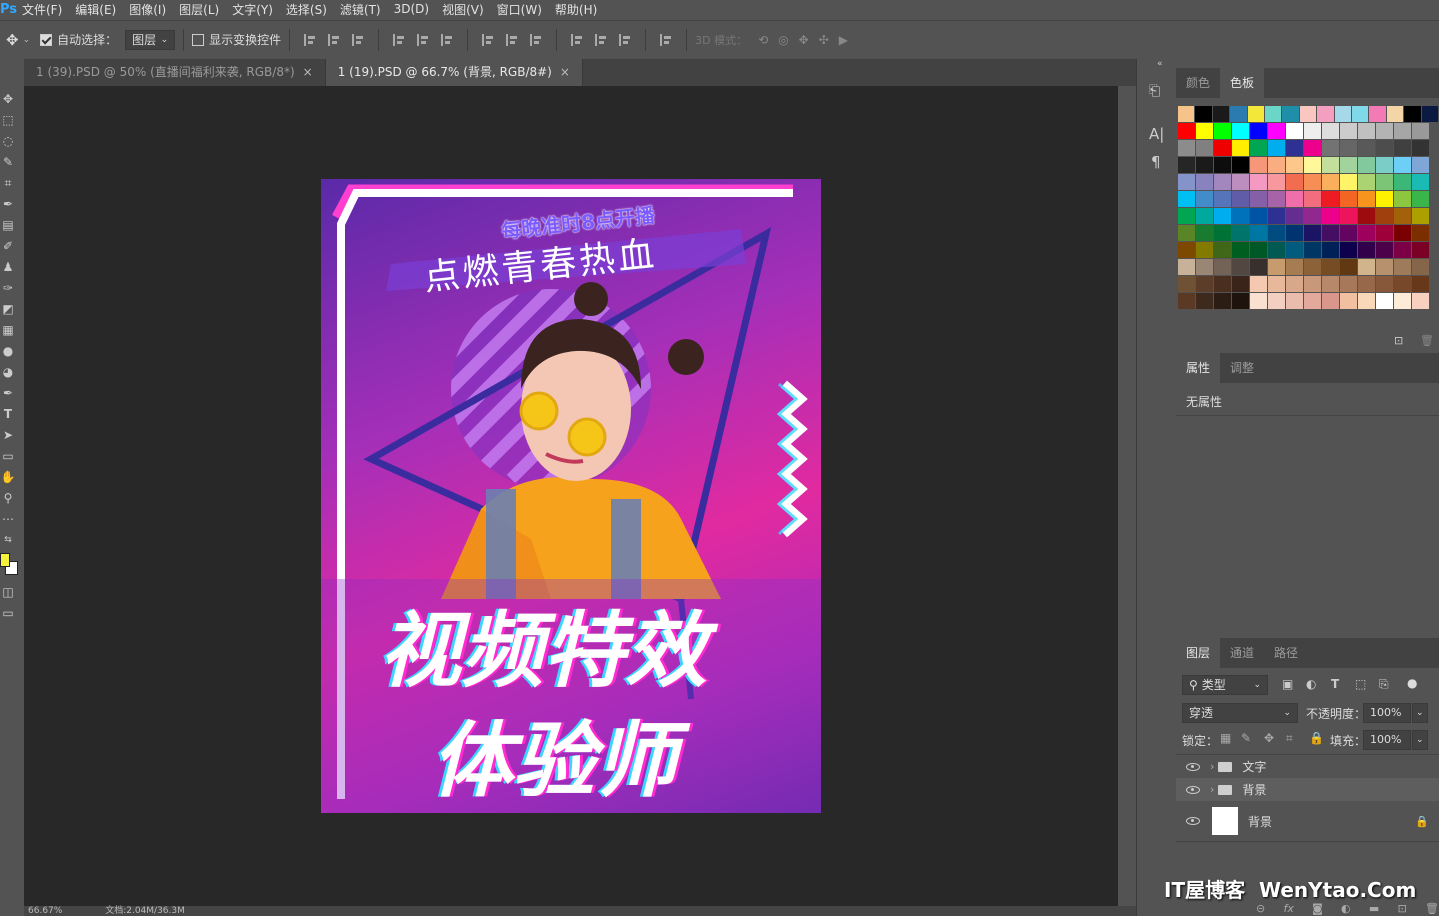  Describe the element at coordinates (454, 72) in the screenshot. I see `tab-document-2: 1 (19).PSD @ 66.7% (背景, RGB/8#) ×` at that location.